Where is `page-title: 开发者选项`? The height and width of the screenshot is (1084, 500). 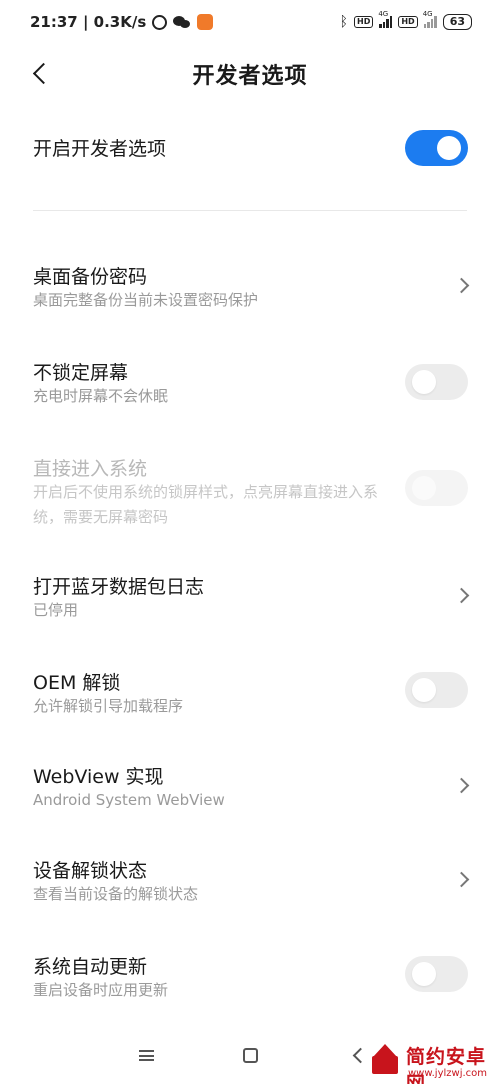
page-title: 开发者选项 is located at coordinates (250, 76).